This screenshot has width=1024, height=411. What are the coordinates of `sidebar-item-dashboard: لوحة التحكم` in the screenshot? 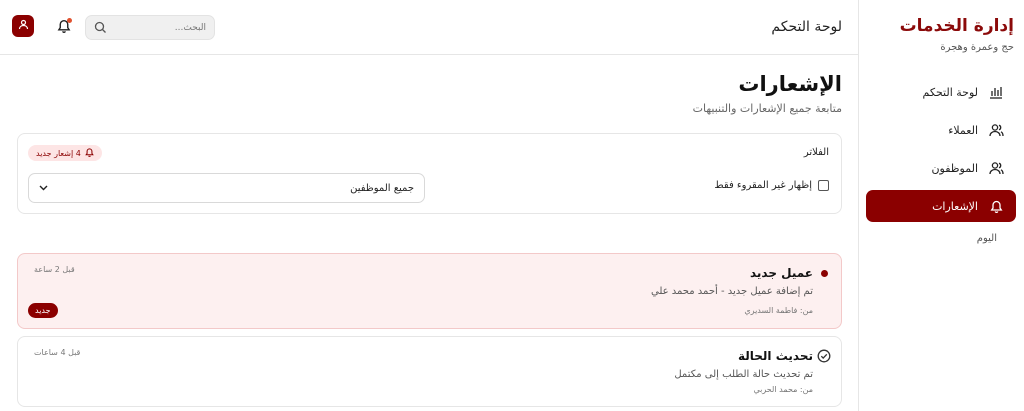 It's located at (941, 92).